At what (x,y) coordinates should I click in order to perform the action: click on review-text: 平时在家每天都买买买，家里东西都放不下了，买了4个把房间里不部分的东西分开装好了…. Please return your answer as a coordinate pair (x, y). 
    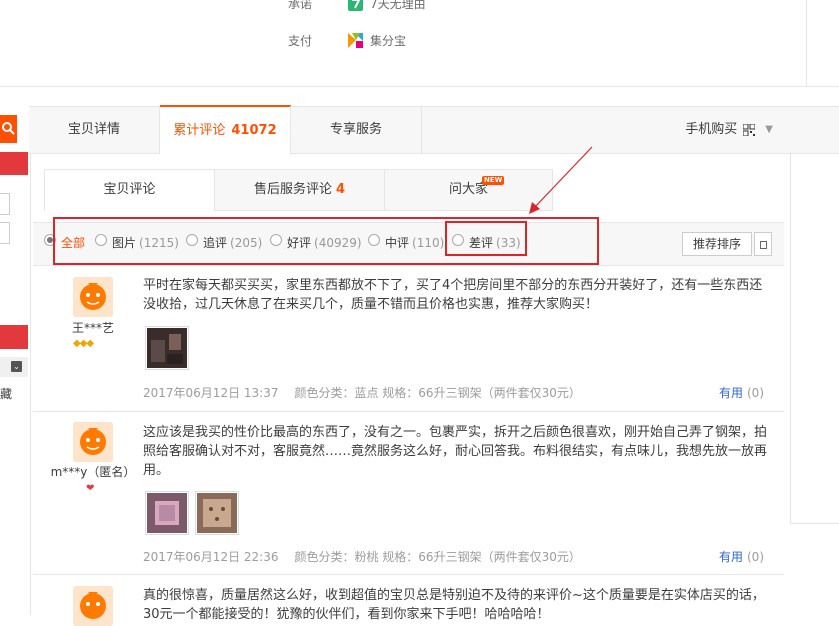
    Looking at the image, I should click on (453, 295).